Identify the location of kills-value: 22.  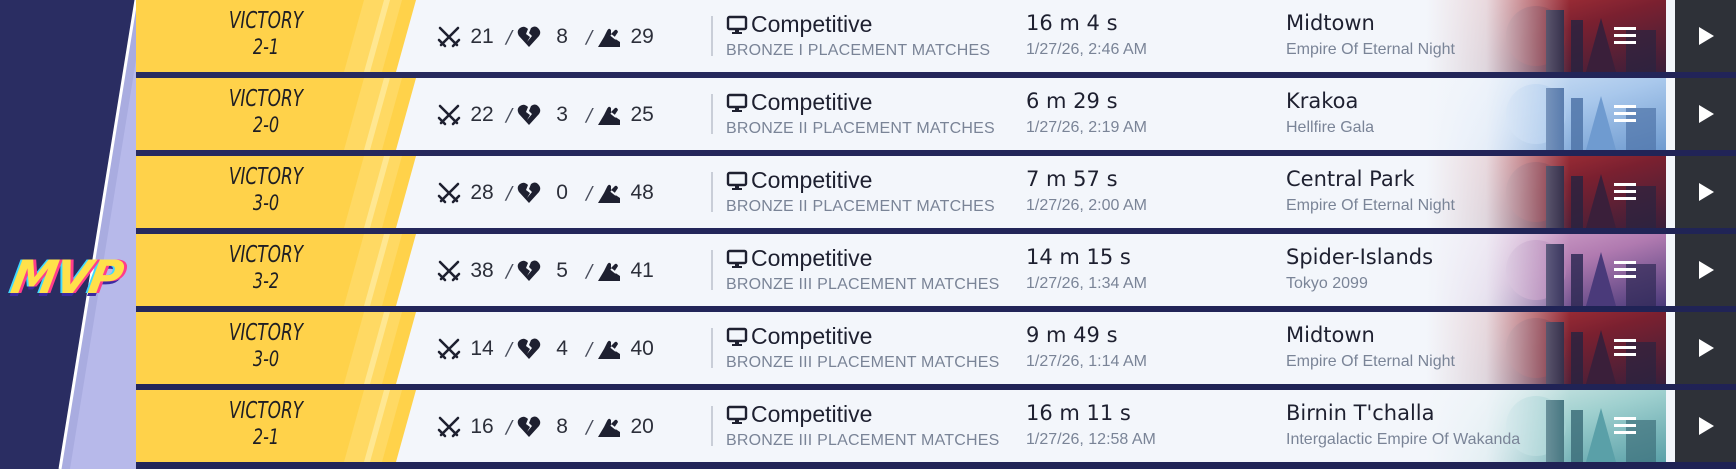
(482, 114).